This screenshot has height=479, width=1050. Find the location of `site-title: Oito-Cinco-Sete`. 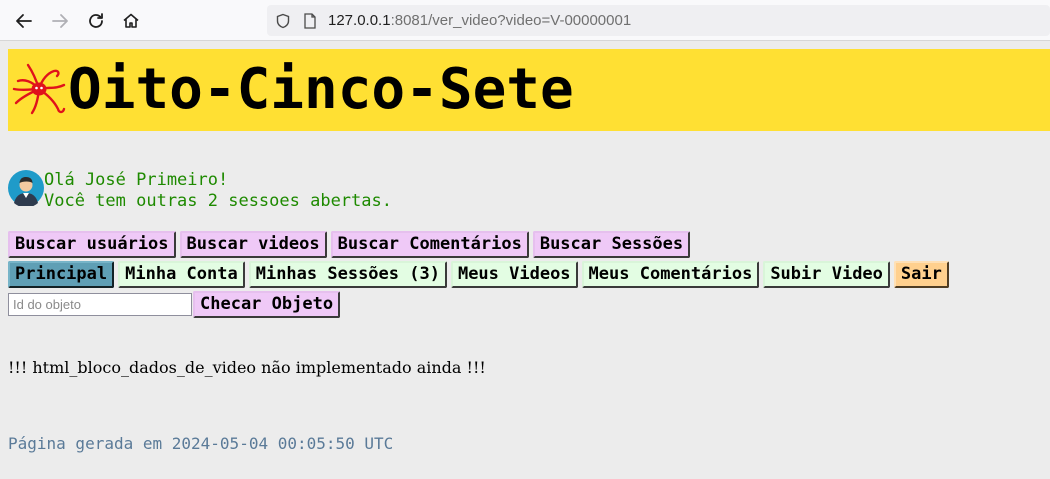

site-title: Oito-Cinco-Sete is located at coordinates (321, 89).